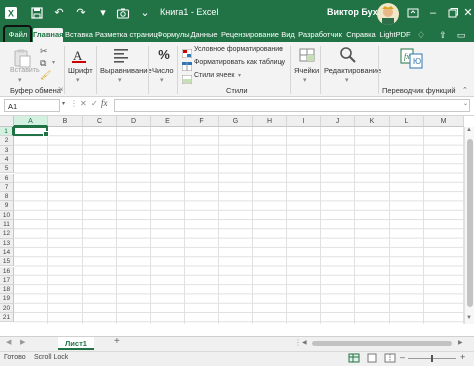  Describe the element at coordinates (7, 290) in the screenshot. I see `row-header: 18` at that location.